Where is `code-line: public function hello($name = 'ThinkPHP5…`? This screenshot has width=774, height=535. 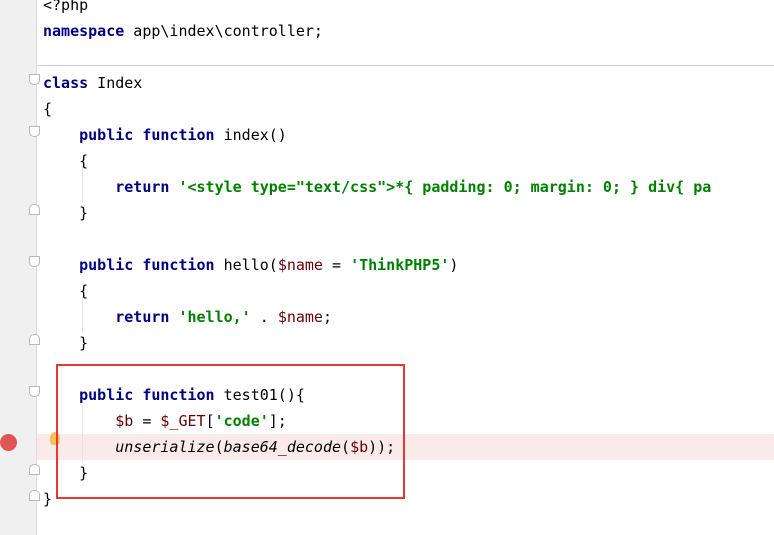 code-line: public function hello($name = 'ThinkPHP5… is located at coordinates (405, 265).